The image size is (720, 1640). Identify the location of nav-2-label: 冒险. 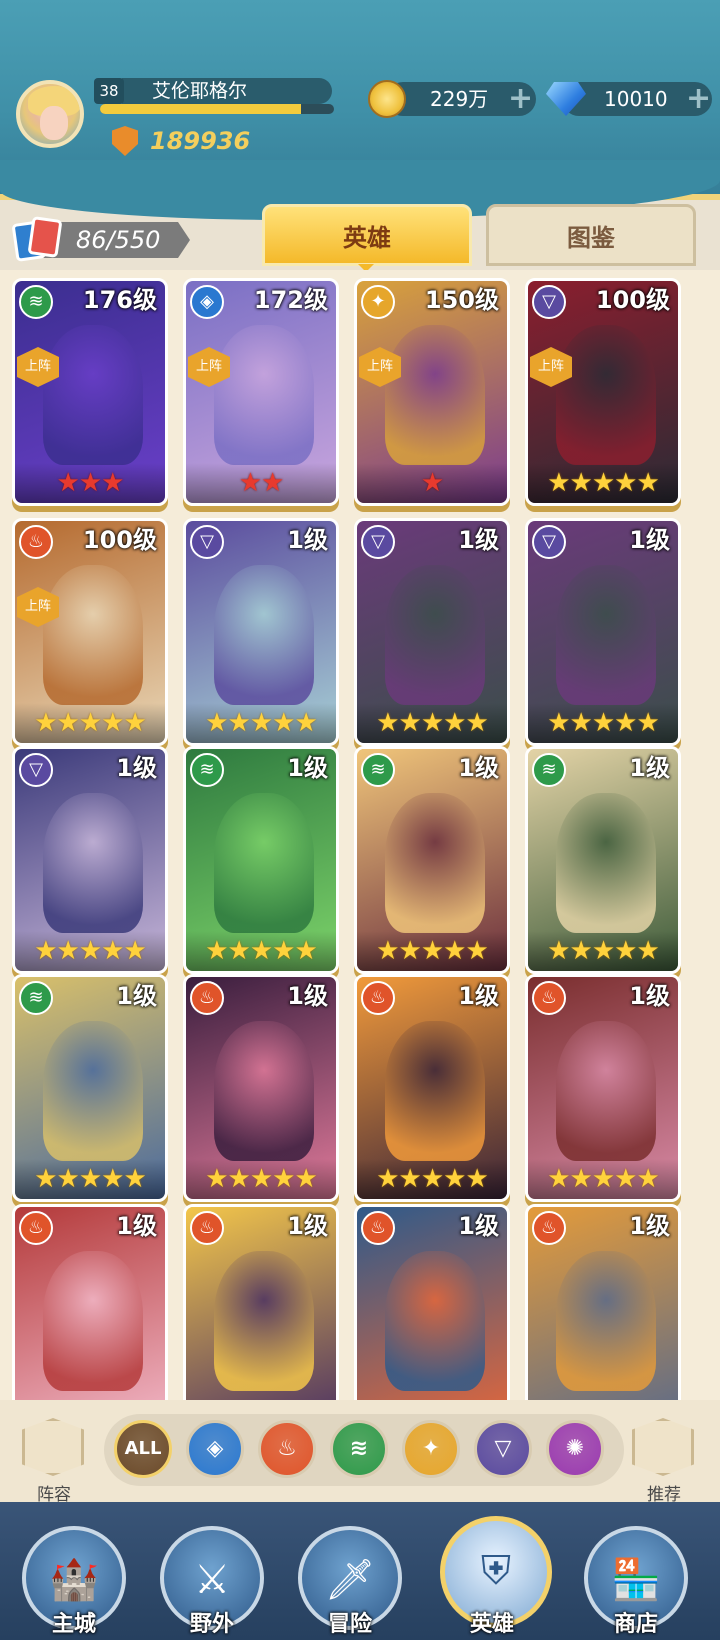
(349, 1624).